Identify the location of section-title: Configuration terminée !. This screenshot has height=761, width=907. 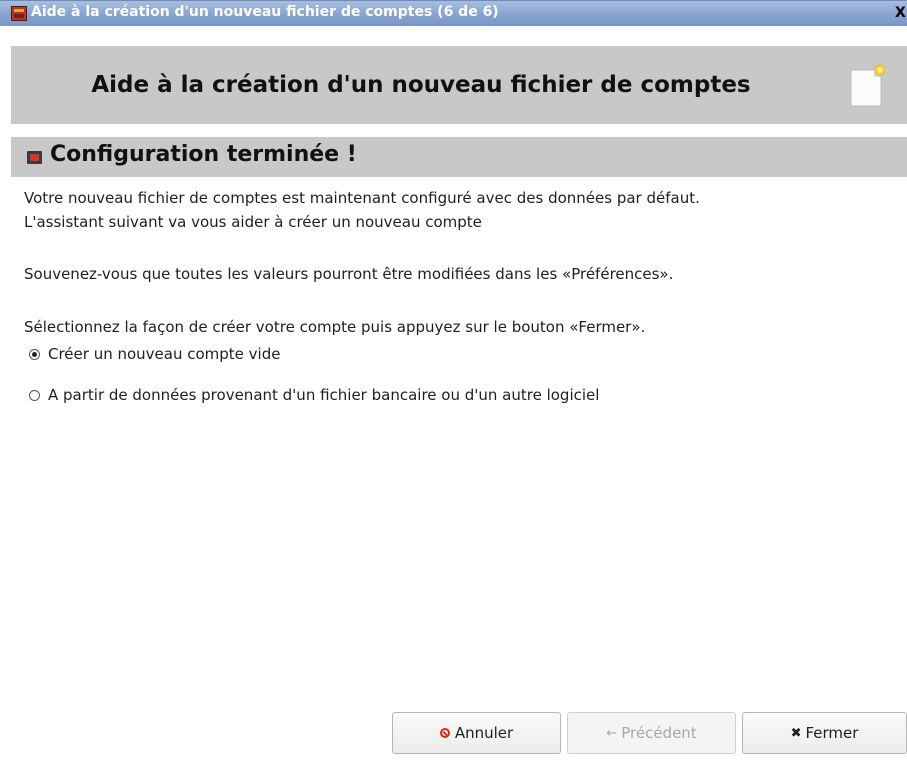
(203, 154).